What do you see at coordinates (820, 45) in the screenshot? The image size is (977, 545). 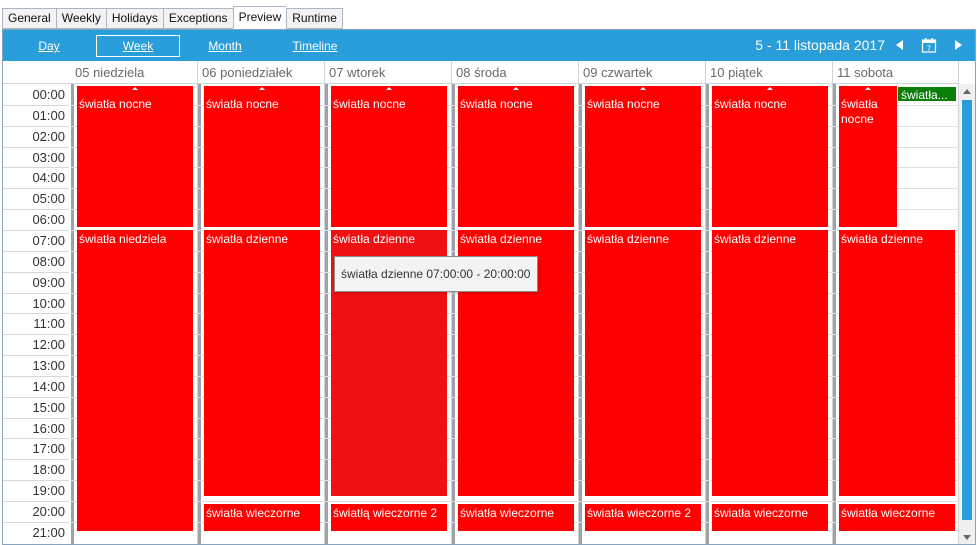 I see `date-range-label: 5 - 11 listopada 2017` at bounding box center [820, 45].